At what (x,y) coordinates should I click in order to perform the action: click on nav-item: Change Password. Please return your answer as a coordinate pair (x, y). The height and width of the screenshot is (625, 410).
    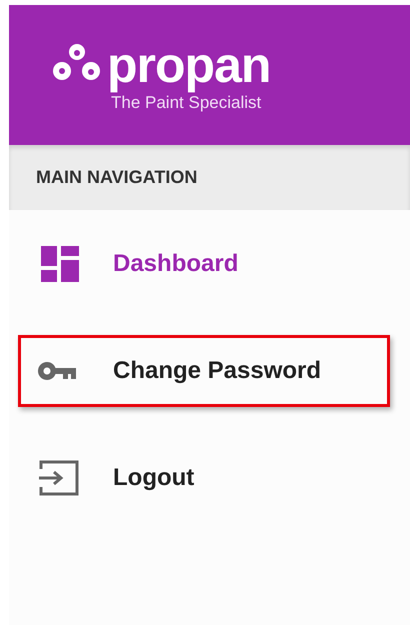
    Looking at the image, I should click on (204, 371).